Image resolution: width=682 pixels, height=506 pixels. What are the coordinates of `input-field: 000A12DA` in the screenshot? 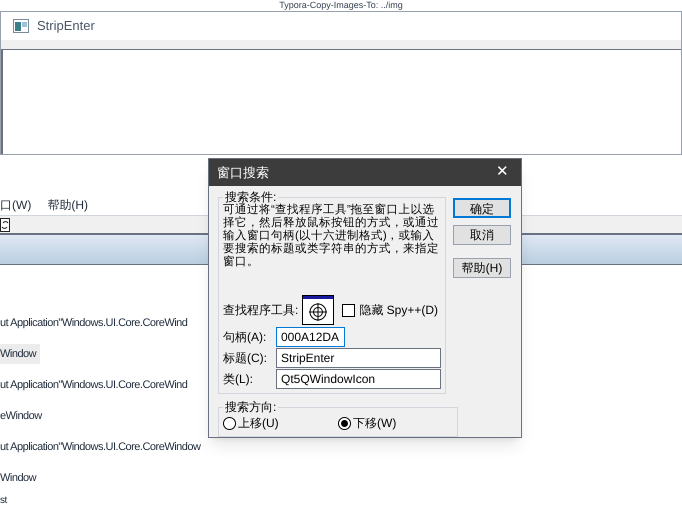 It's located at (310, 337).